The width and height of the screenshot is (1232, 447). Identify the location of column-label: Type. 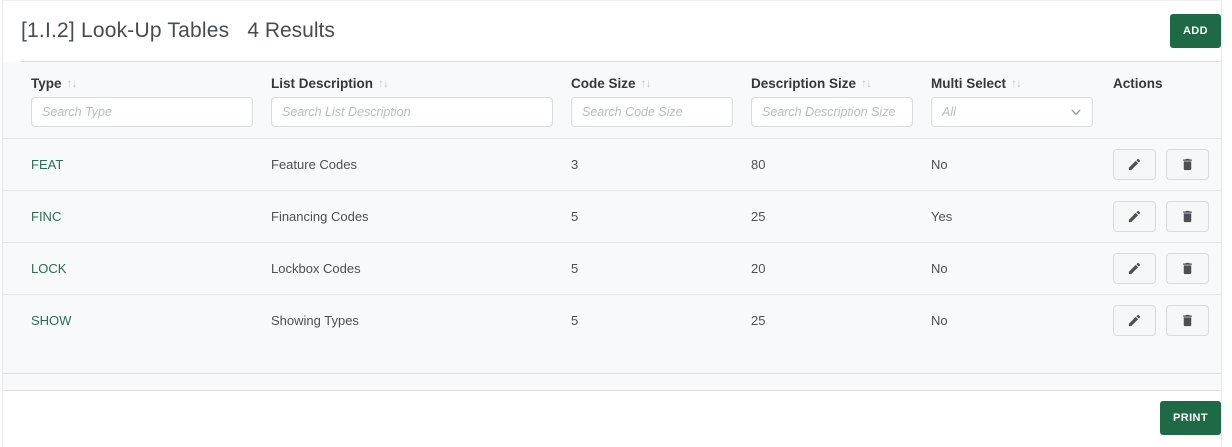
(46, 83).